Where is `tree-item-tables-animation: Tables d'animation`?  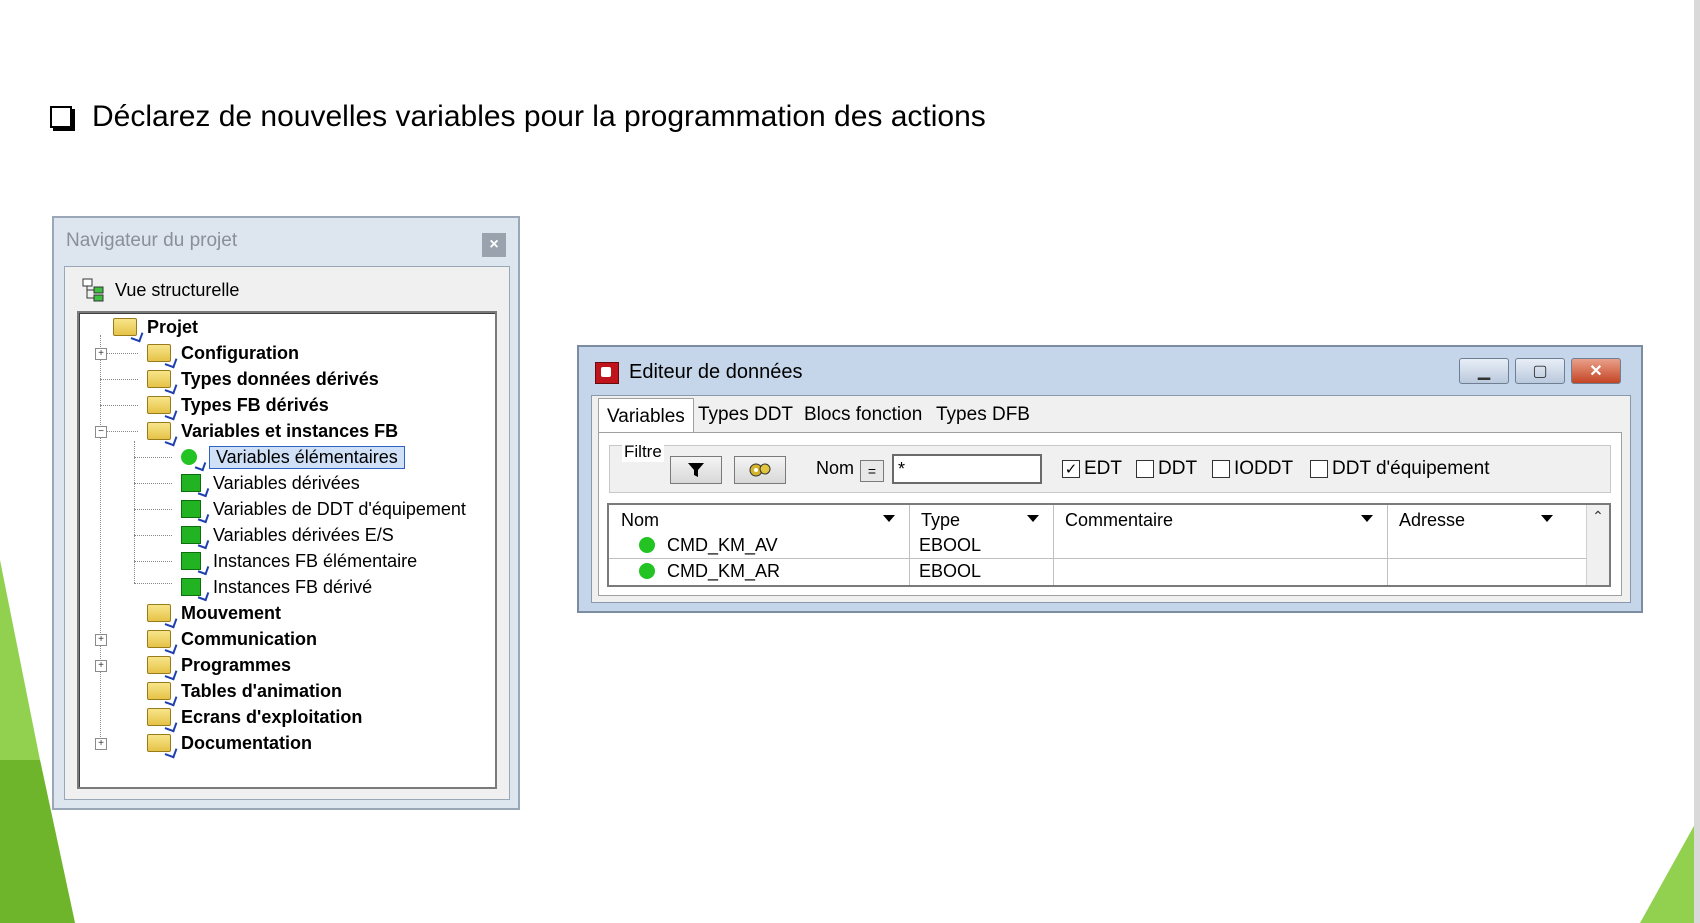
tree-item-tables-animation: Tables d'animation is located at coordinates (244, 691).